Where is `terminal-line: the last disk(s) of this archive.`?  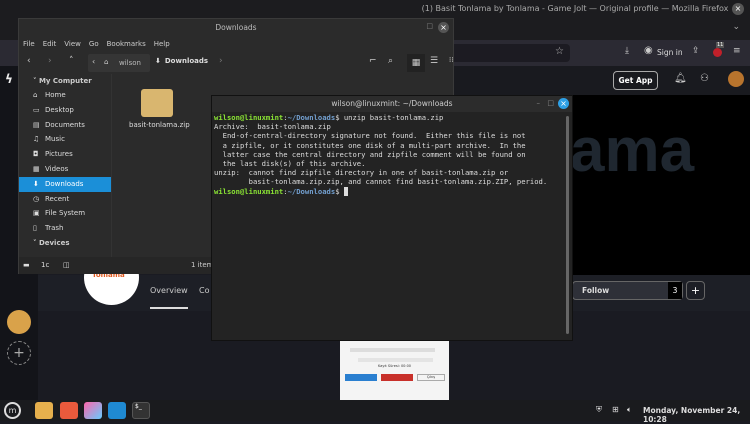 terminal-line: the last disk(s) of this archive. is located at coordinates (290, 164).